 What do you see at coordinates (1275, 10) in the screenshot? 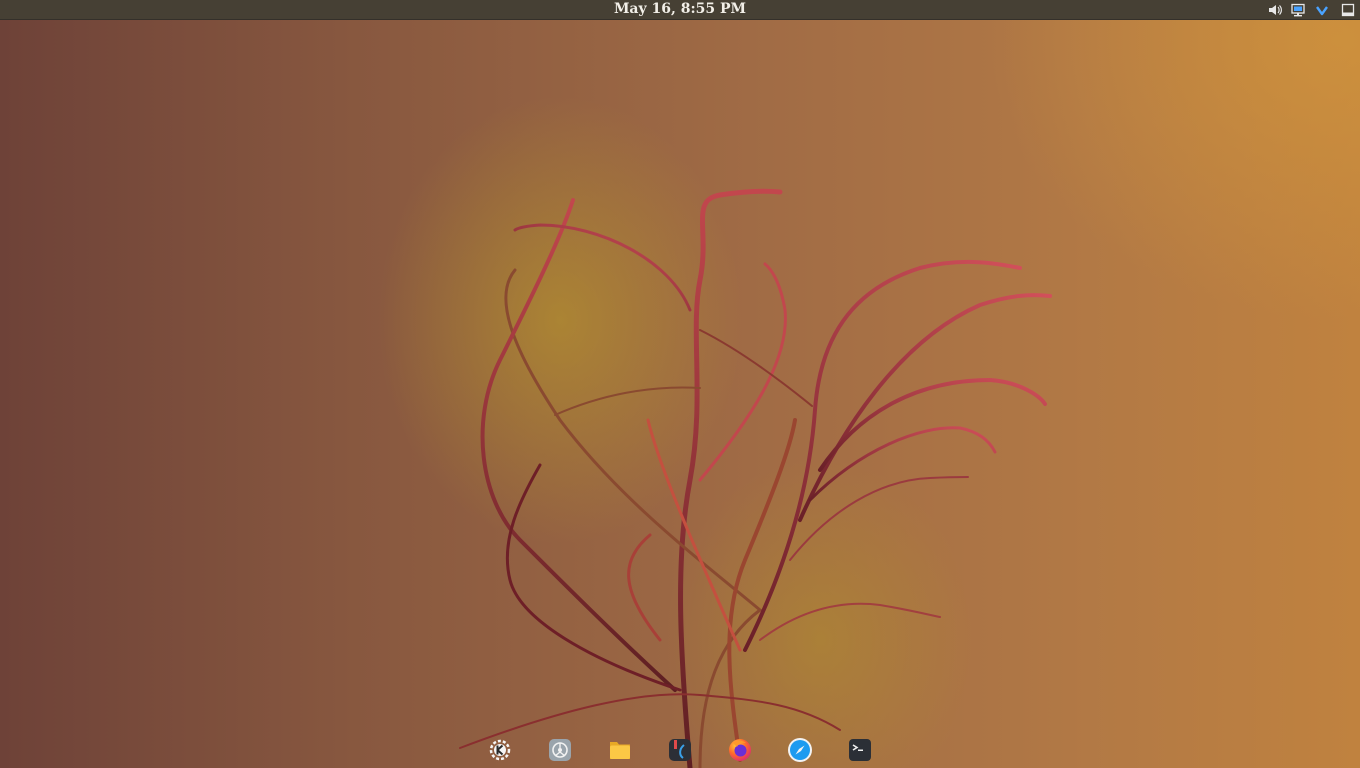
I see `volume-icon` at bounding box center [1275, 10].